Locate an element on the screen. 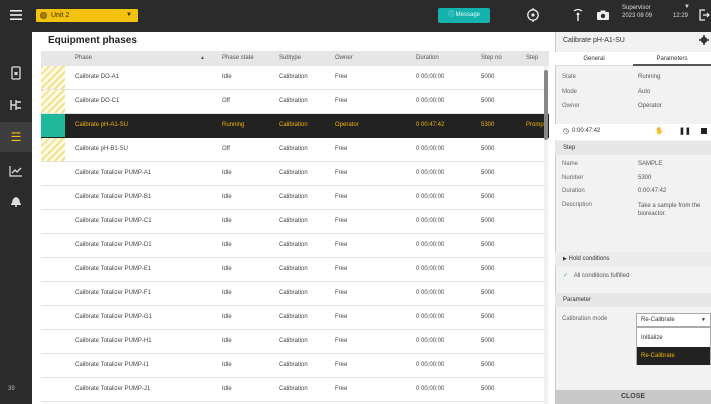  scrollbar-thumb is located at coordinates (546, 105).